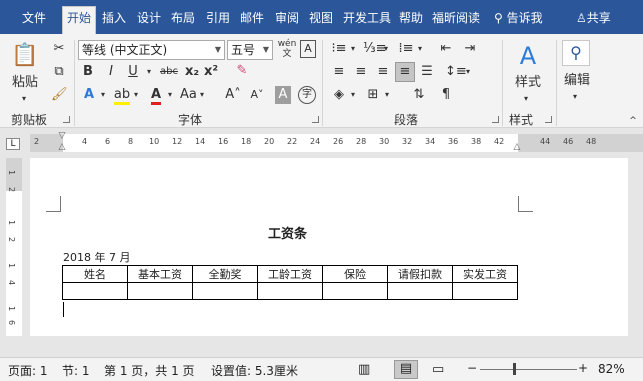 The height and width of the screenshot is (381, 643). Describe the element at coordinates (456, 72) in the screenshot. I see `line-spacing-icon: ↕≡` at that location.